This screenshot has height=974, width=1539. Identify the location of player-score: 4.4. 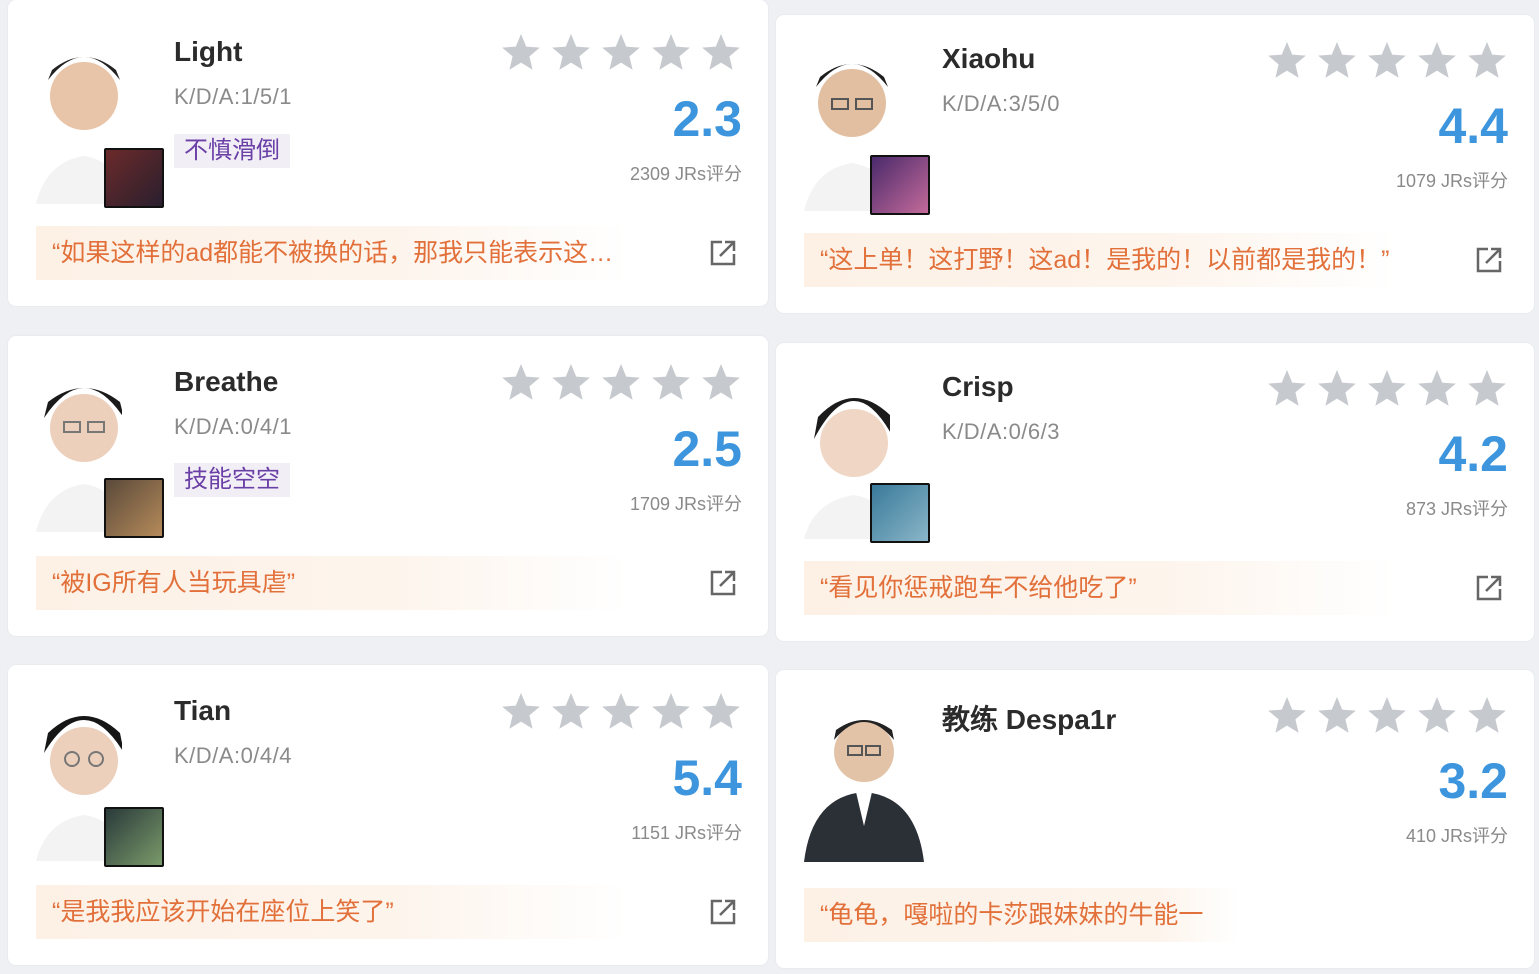
(1473, 126).